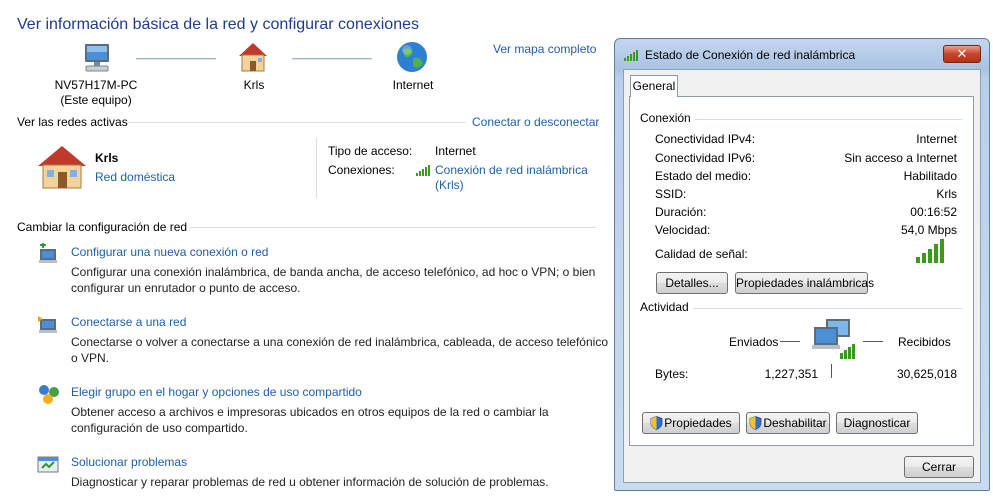  What do you see at coordinates (667, 118) in the screenshot?
I see `connection-group-label: Conexión` at bounding box center [667, 118].